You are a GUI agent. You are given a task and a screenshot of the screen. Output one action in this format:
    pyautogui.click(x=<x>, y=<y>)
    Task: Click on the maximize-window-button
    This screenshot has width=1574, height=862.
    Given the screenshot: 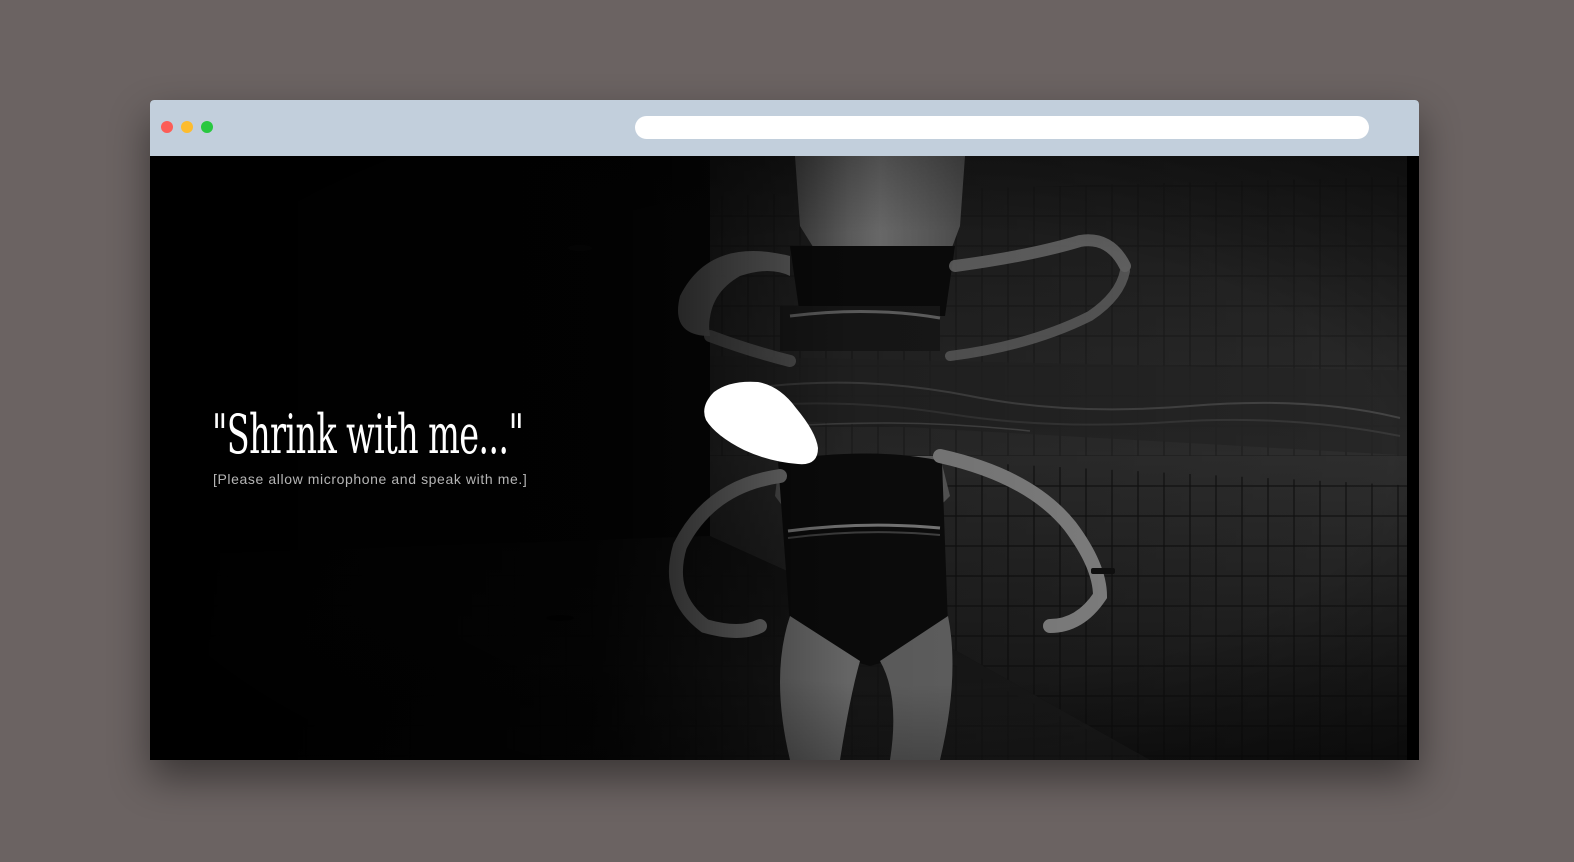 What is the action you would take?
    pyautogui.click(x=207, y=127)
    